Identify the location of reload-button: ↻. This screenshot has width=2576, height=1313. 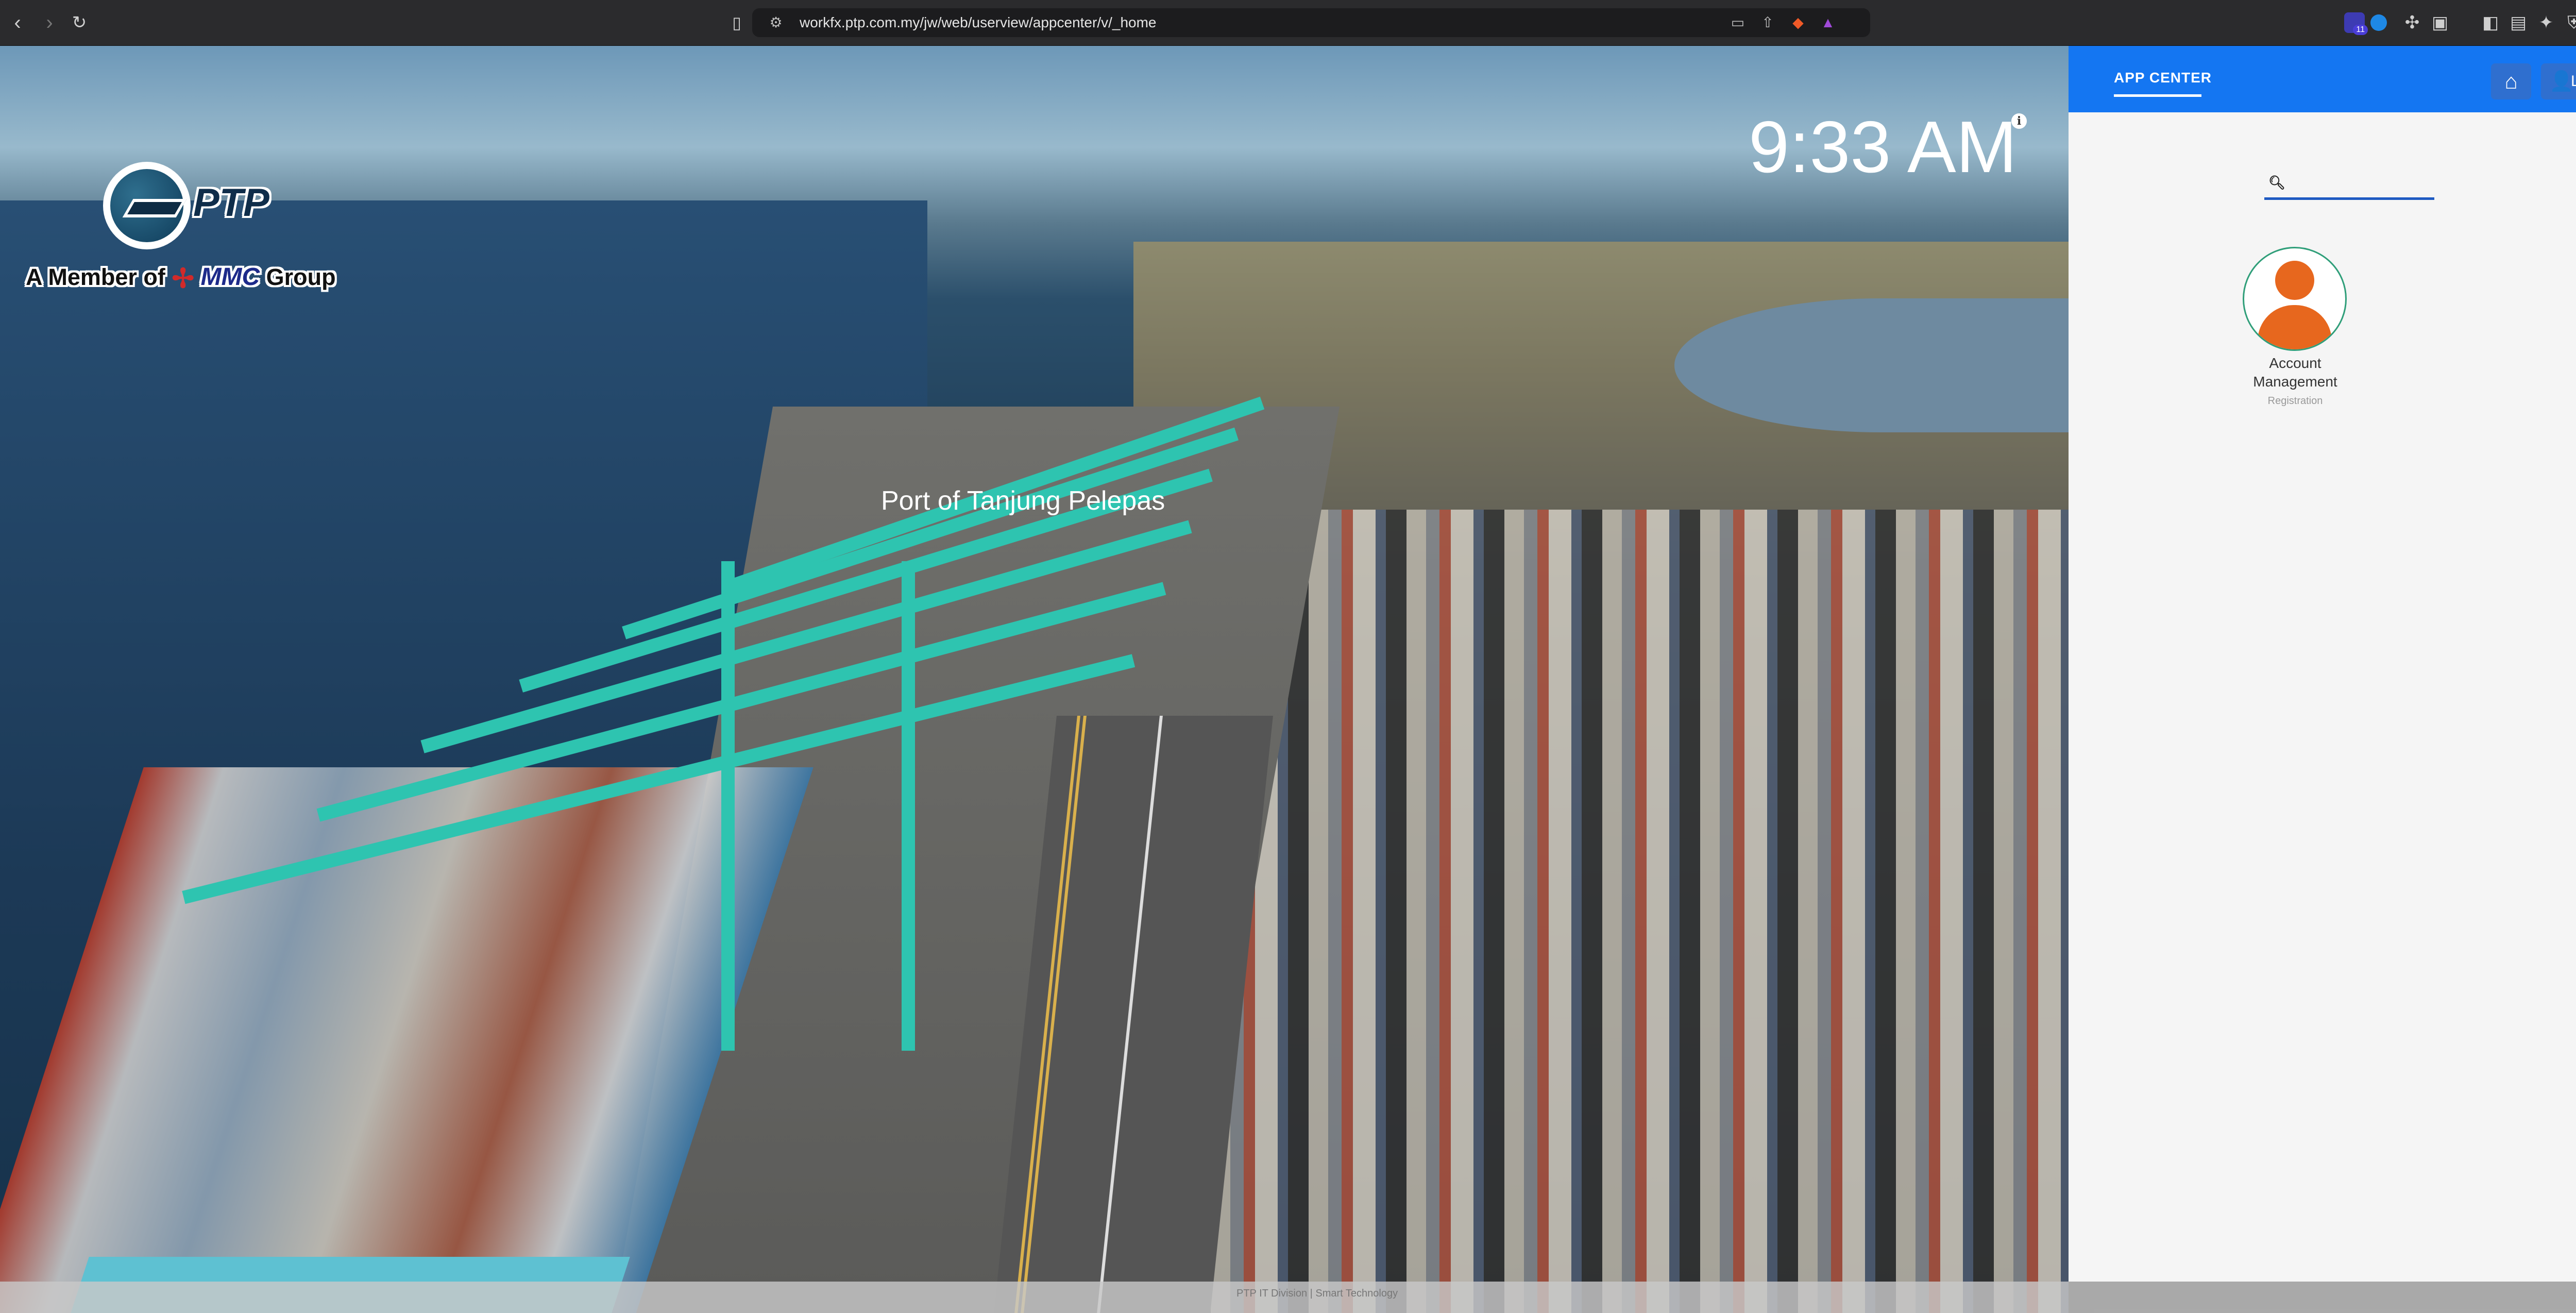
(79, 22).